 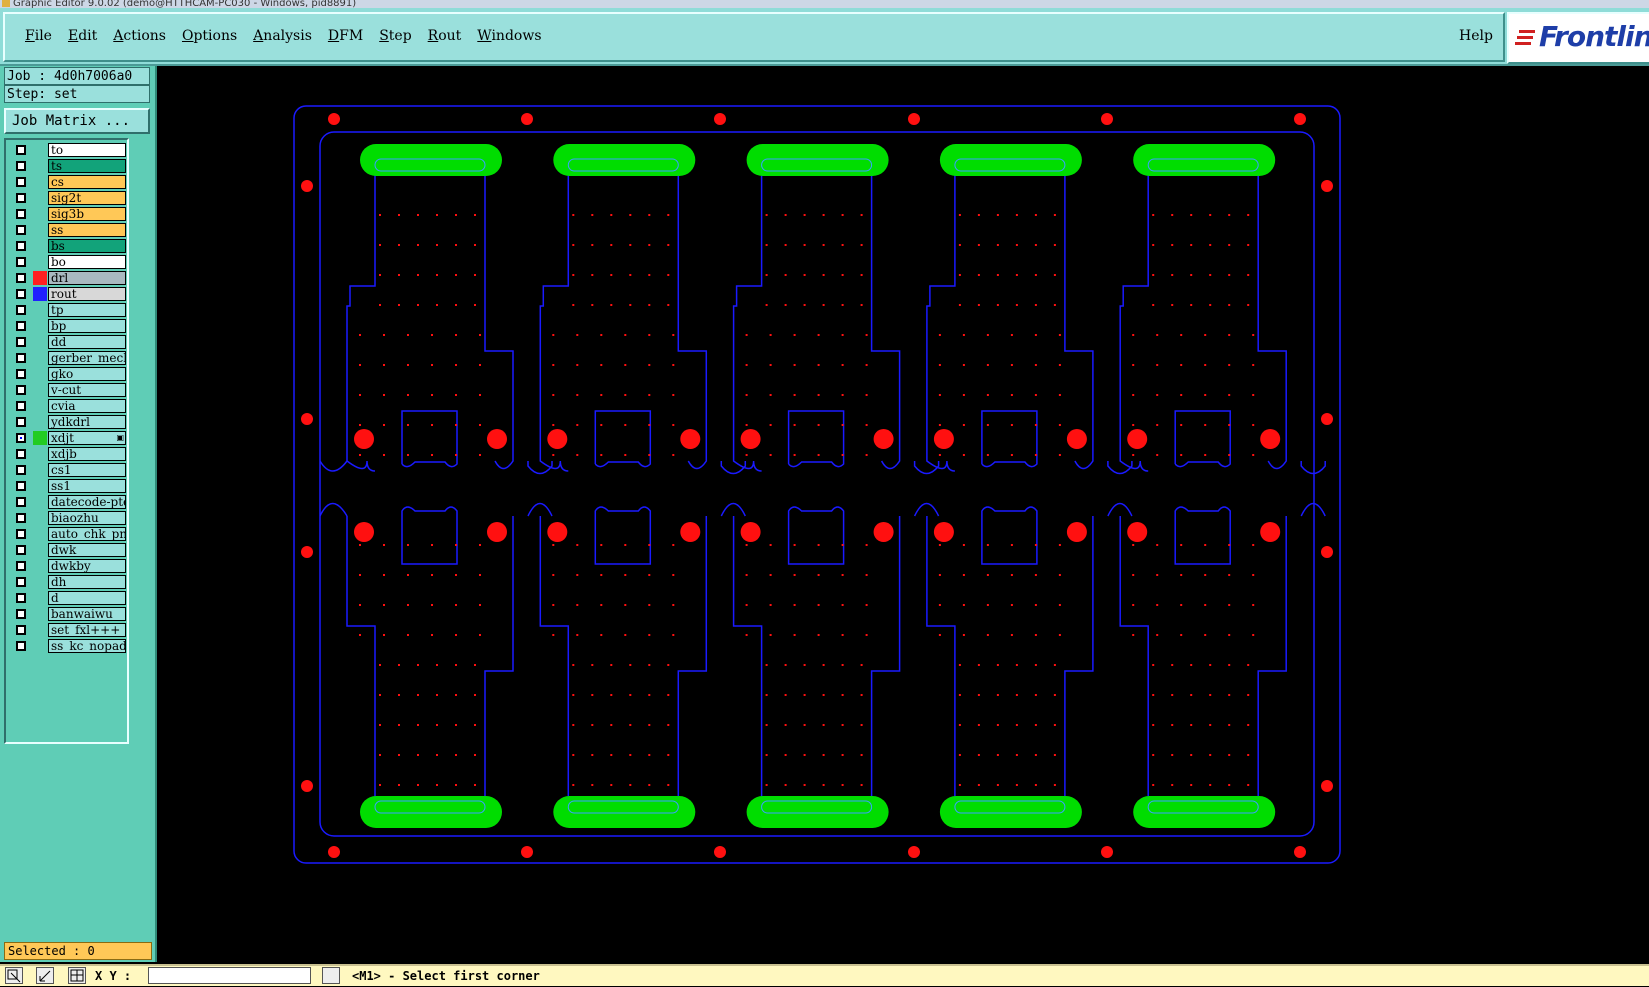 What do you see at coordinates (395, 36) in the screenshot?
I see `menu-step: Step` at bounding box center [395, 36].